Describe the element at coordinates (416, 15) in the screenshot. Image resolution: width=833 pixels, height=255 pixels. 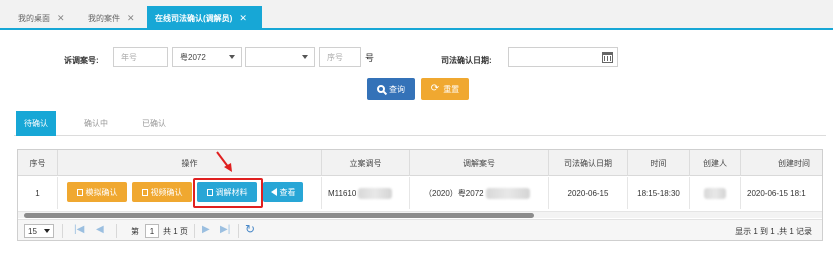
I see `top-tab-bar: 我的桌面 ✕ 我的案件 ✕ 在线司法确认(调解员) ✕` at that location.